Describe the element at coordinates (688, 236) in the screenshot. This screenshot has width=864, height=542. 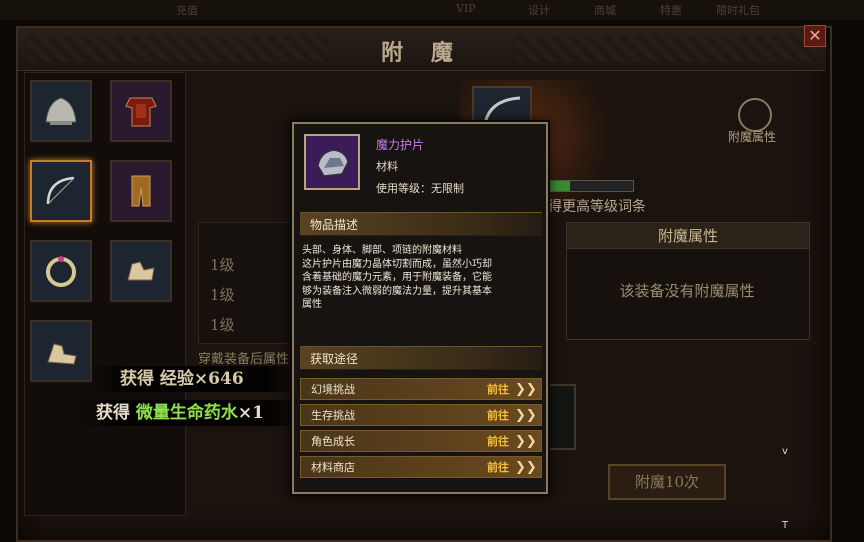
I see `enchant-attr-header: 附魔属性` at that location.